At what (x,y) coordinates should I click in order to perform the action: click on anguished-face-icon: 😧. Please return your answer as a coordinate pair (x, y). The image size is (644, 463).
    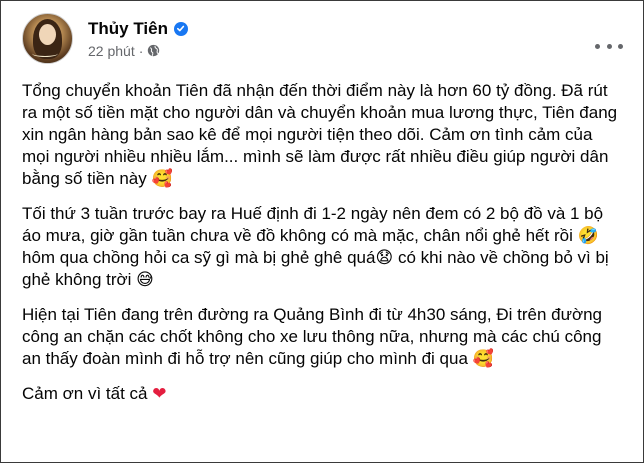
    Looking at the image, I should click on (384, 258).